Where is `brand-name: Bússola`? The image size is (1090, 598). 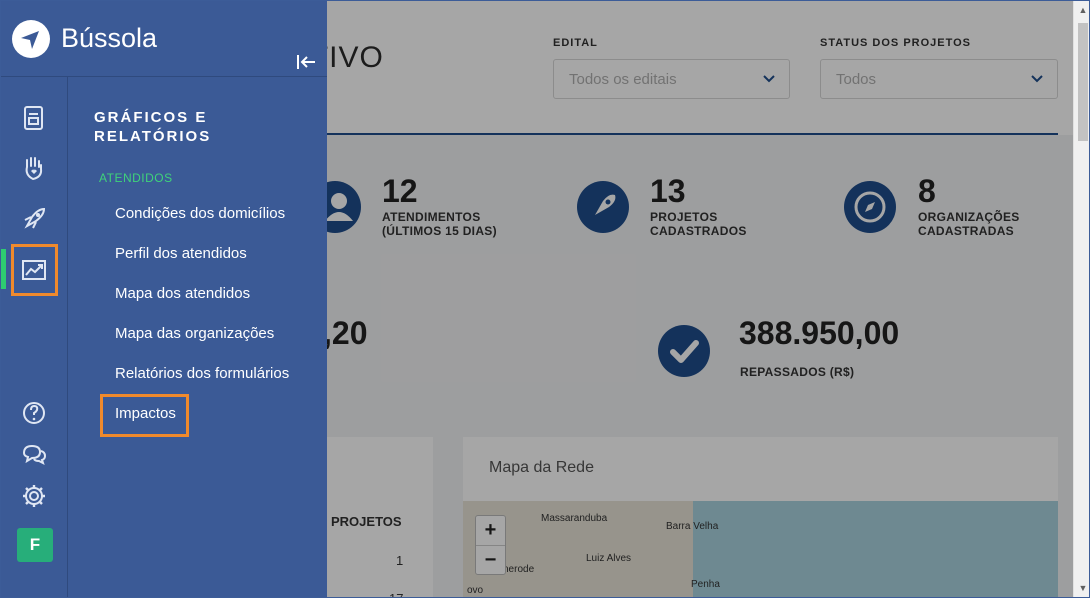
brand-name: Bússola is located at coordinates (109, 38).